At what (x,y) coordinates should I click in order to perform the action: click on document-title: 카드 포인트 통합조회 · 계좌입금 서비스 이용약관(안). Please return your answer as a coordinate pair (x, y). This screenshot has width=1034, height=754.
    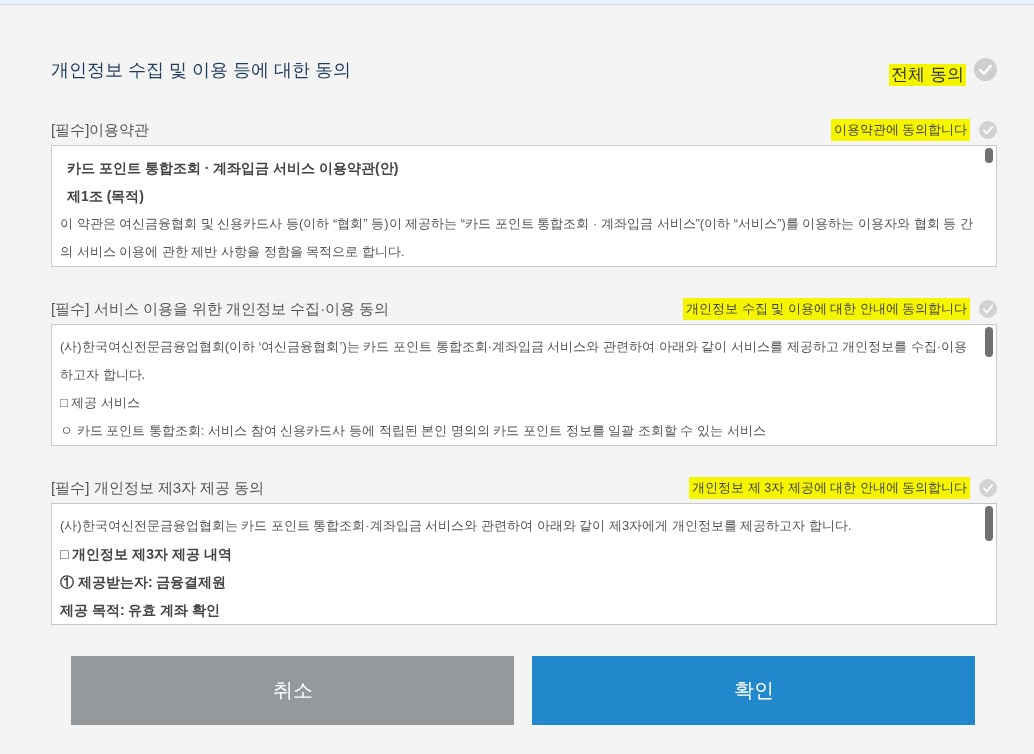
    Looking at the image, I should click on (233, 168).